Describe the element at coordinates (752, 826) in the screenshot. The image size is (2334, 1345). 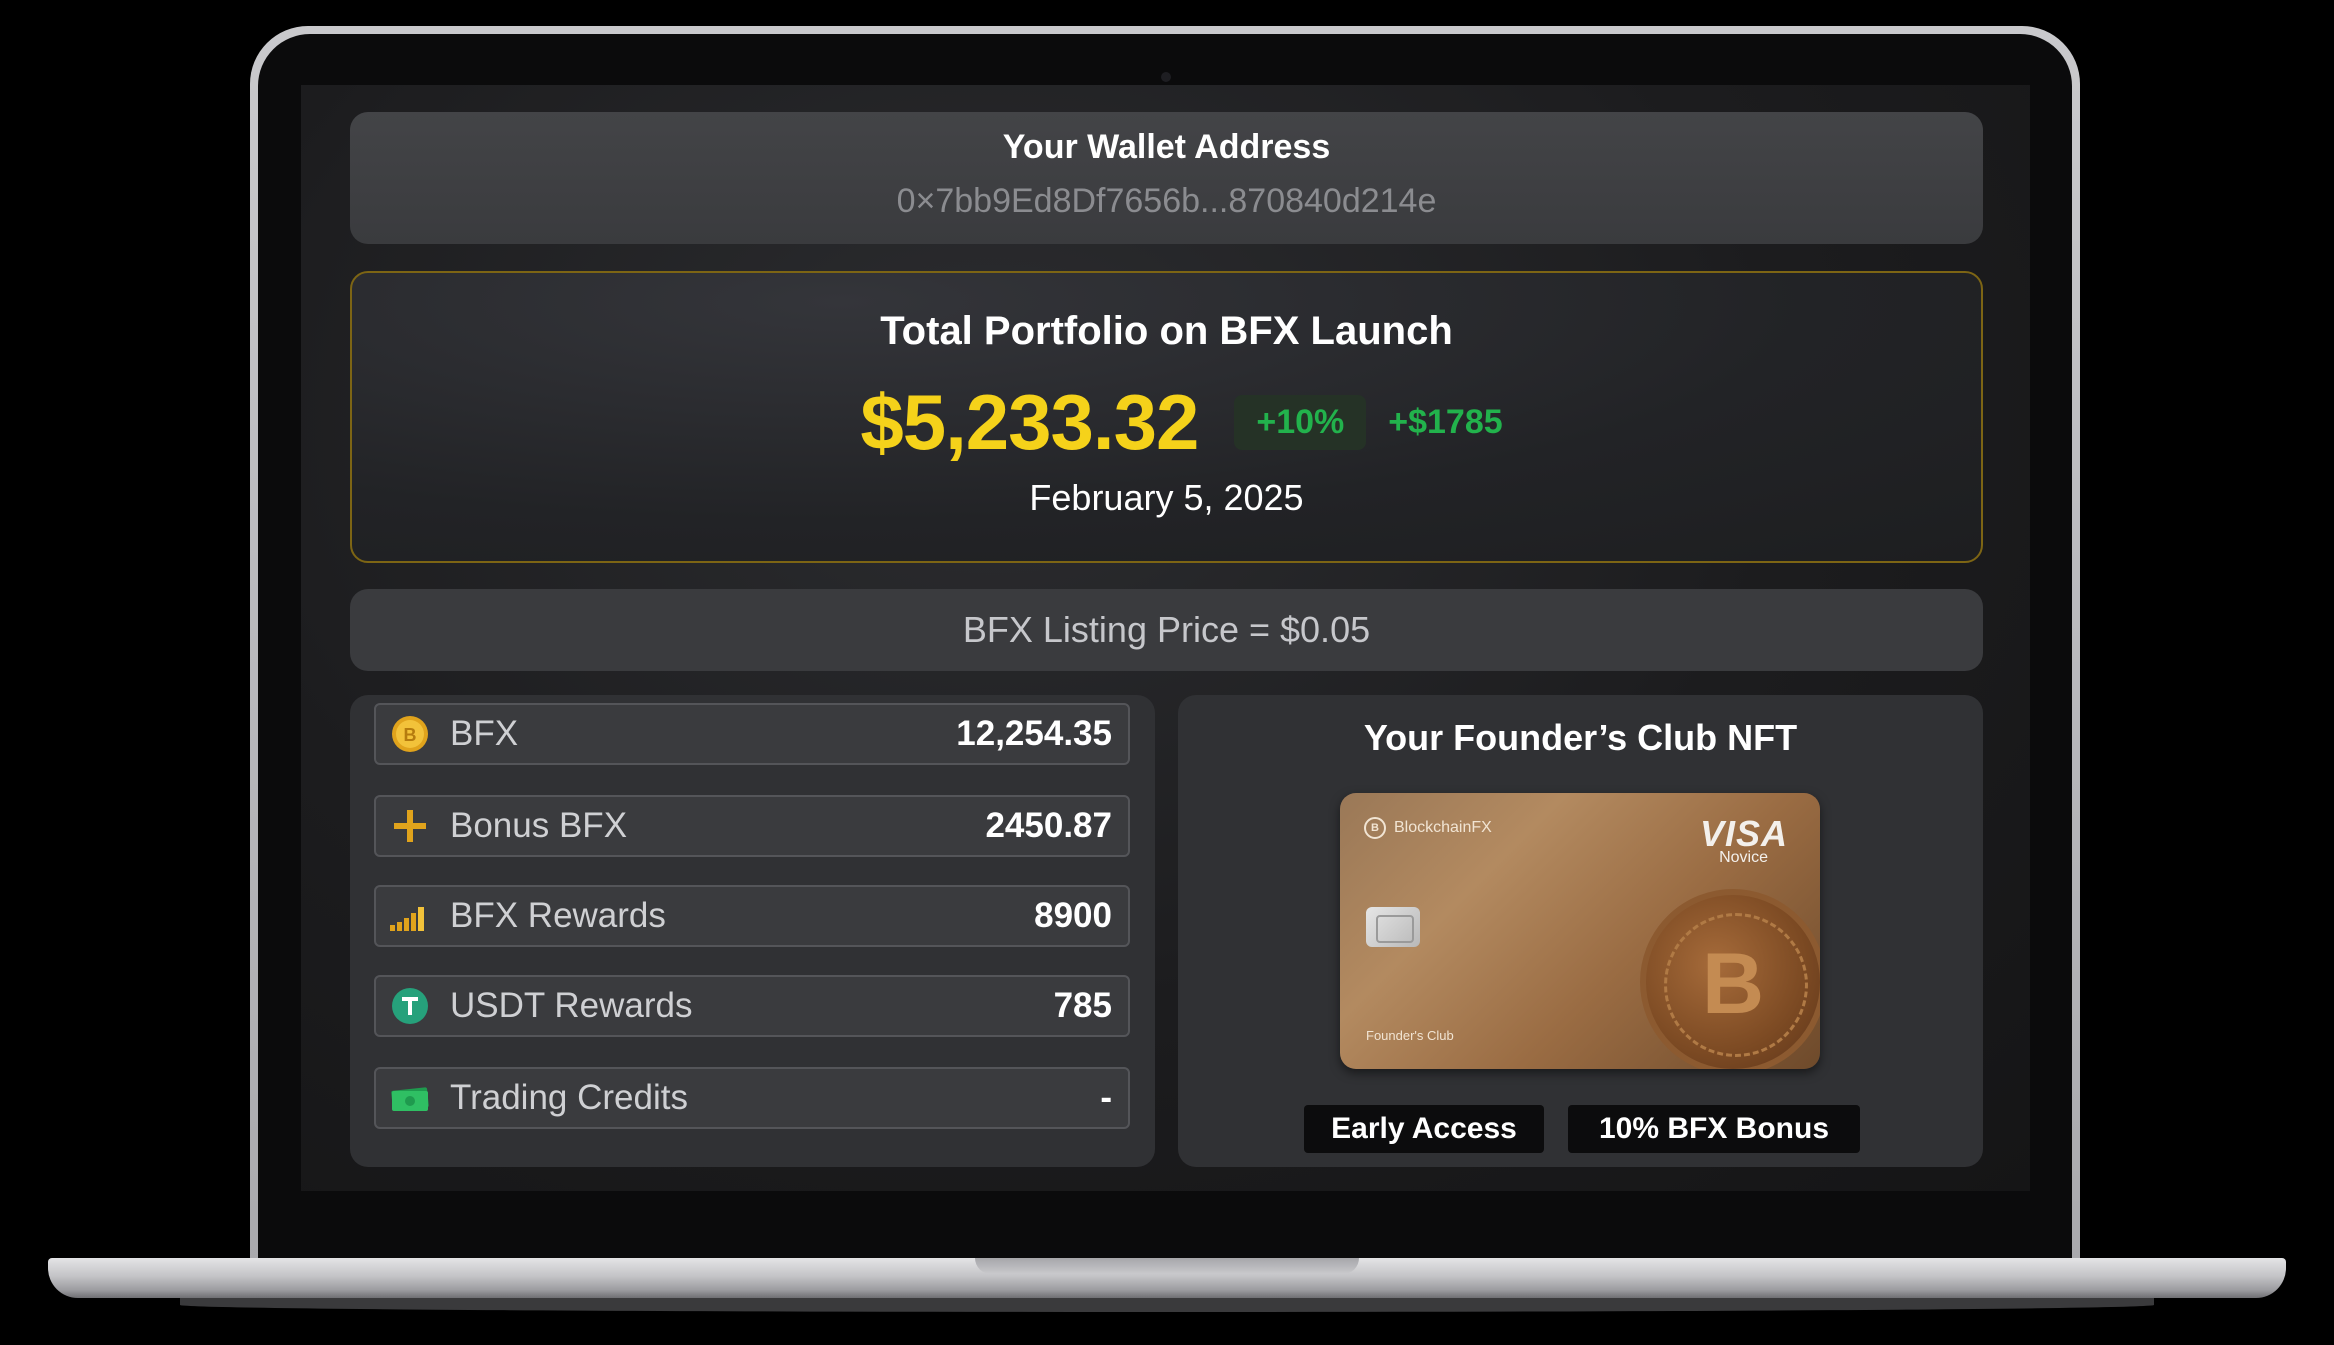
I see `balance-row-bonus-bfx: Bonus BFX 2450.87` at that location.